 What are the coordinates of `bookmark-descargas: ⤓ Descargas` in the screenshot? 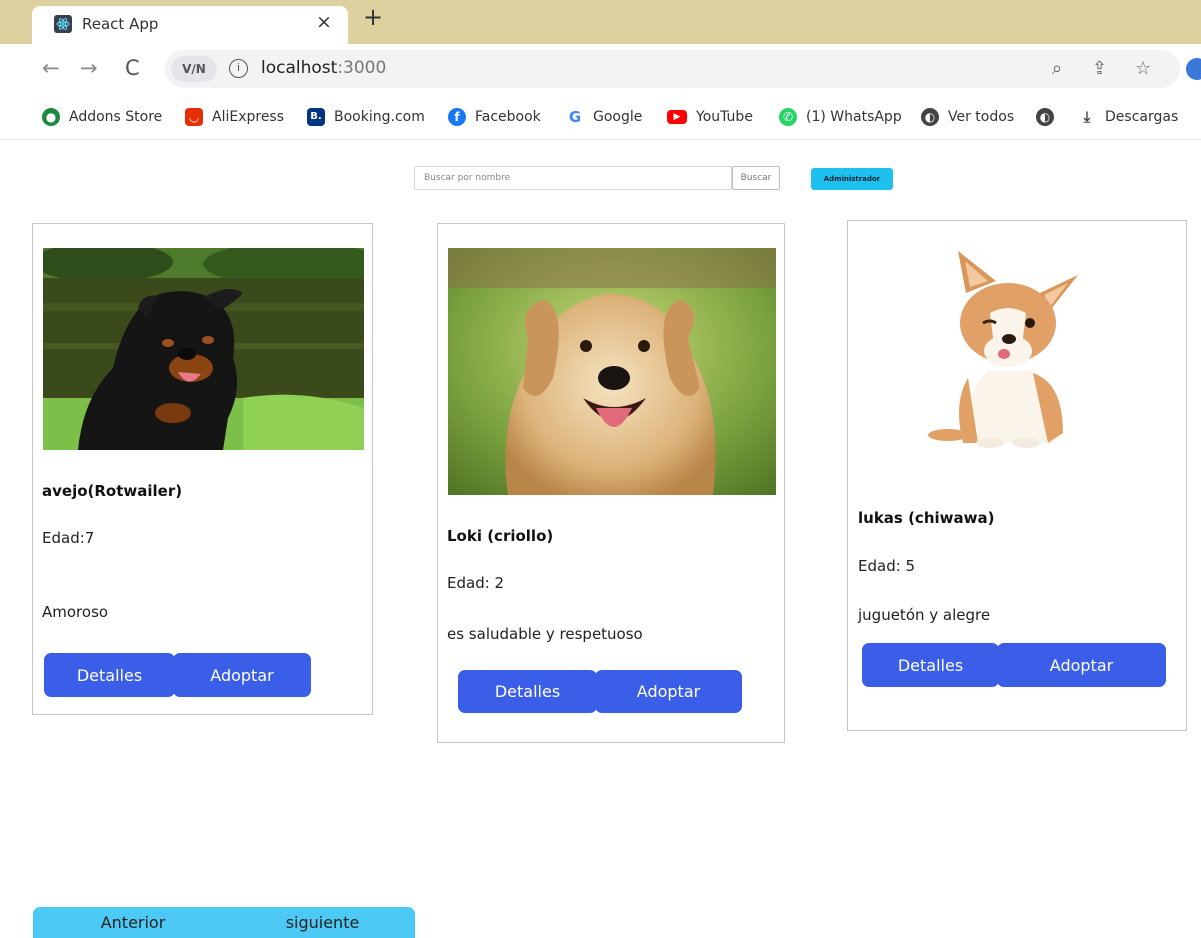 It's located at (1128, 117).